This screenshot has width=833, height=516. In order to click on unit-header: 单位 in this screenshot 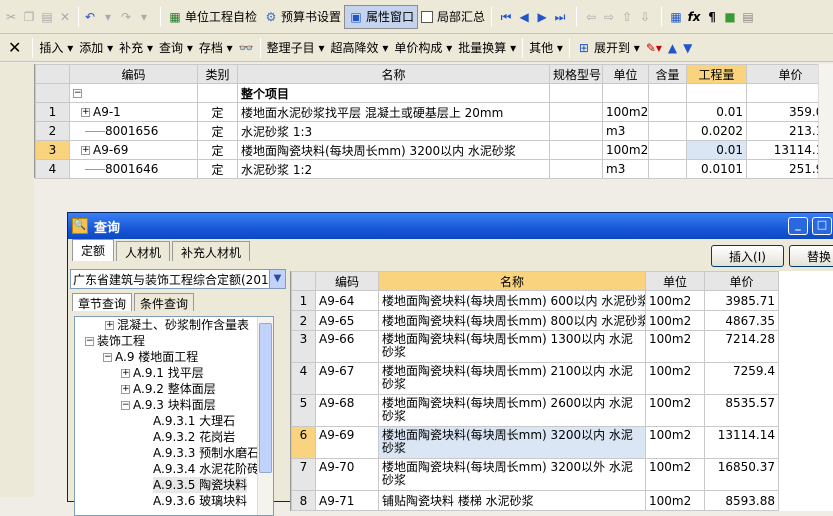, I will do `click(675, 281)`.